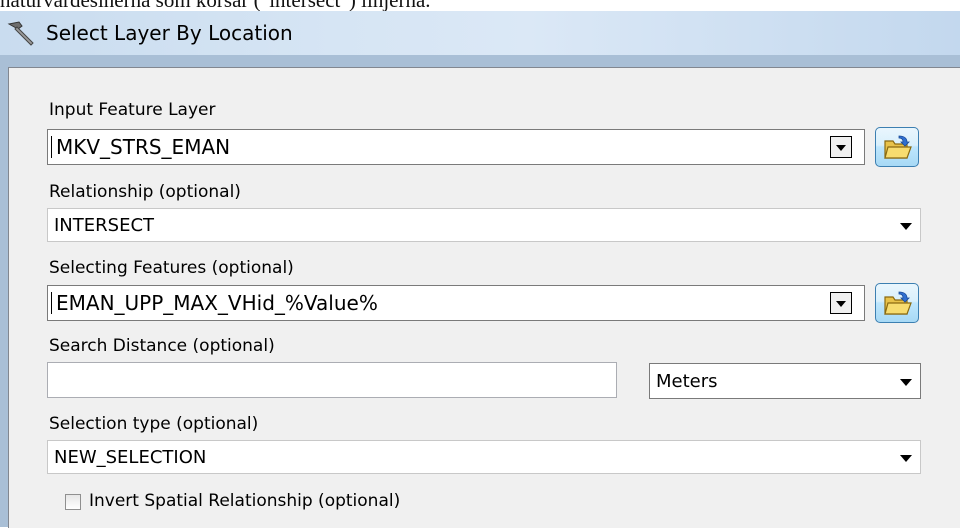 This screenshot has width=960, height=528. What do you see at coordinates (332, 380) in the screenshot?
I see `search-distance-input` at bounding box center [332, 380].